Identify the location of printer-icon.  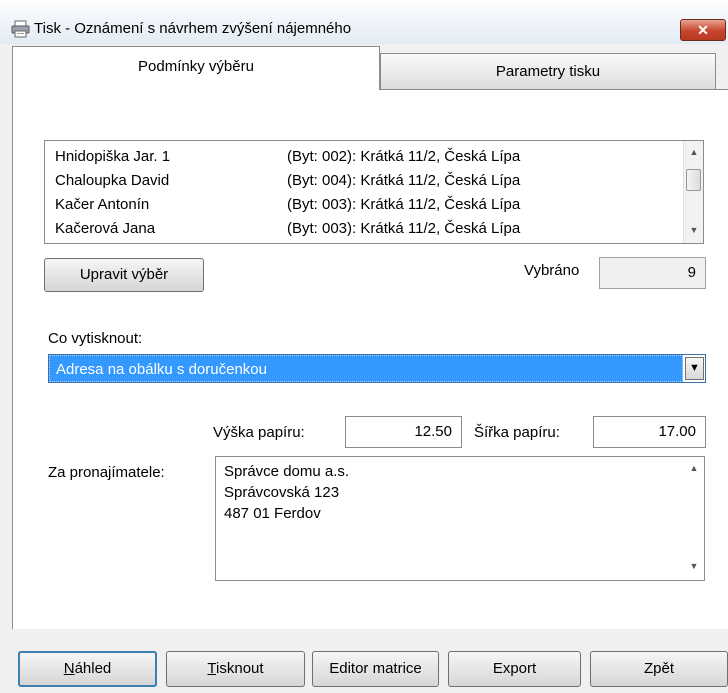
(21, 29).